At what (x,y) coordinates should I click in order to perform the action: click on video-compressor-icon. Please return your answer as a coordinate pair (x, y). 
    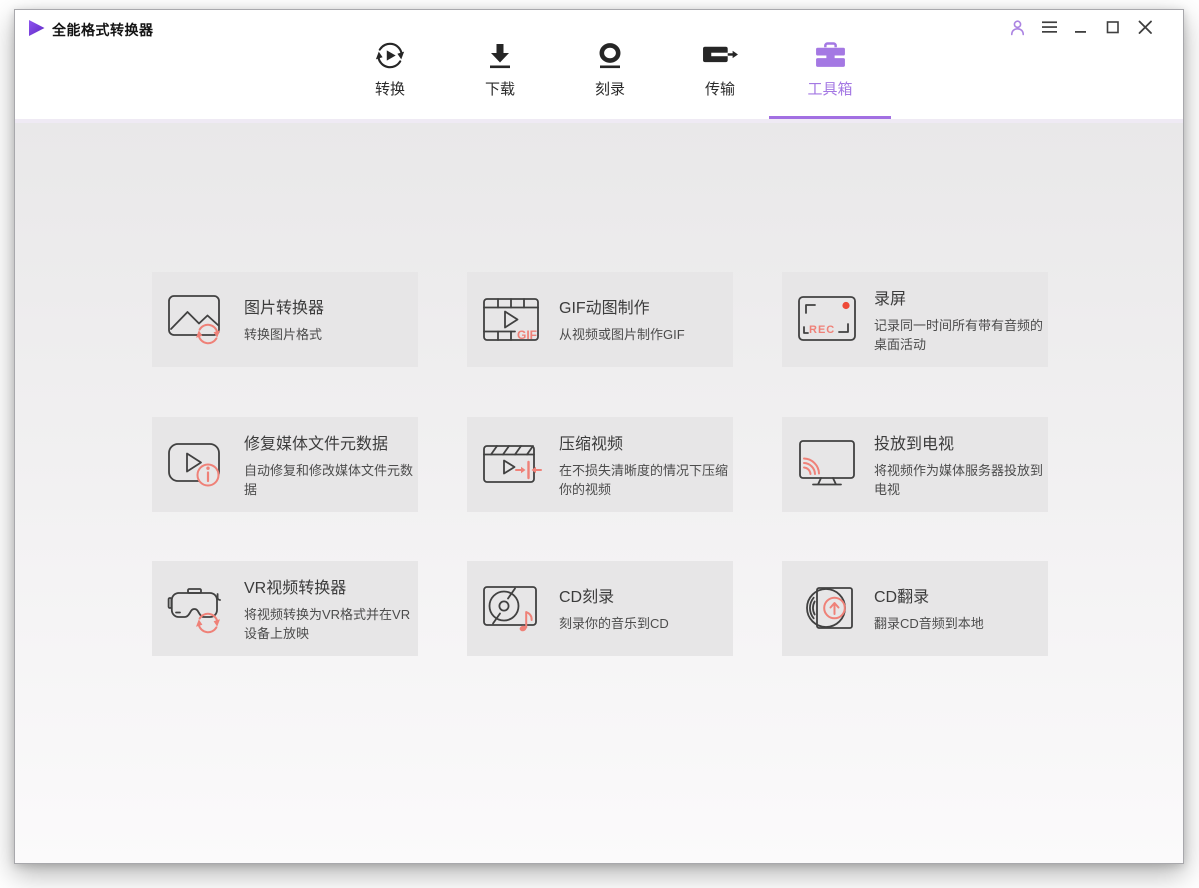
    Looking at the image, I should click on (512, 463).